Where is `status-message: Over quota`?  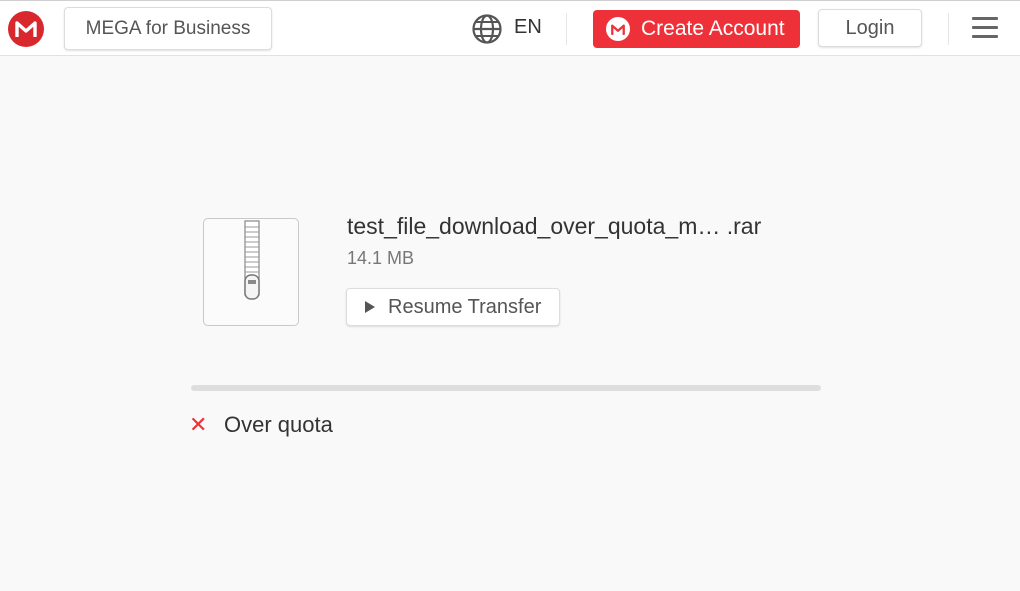 status-message: Over quota is located at coordinates (278, 424).